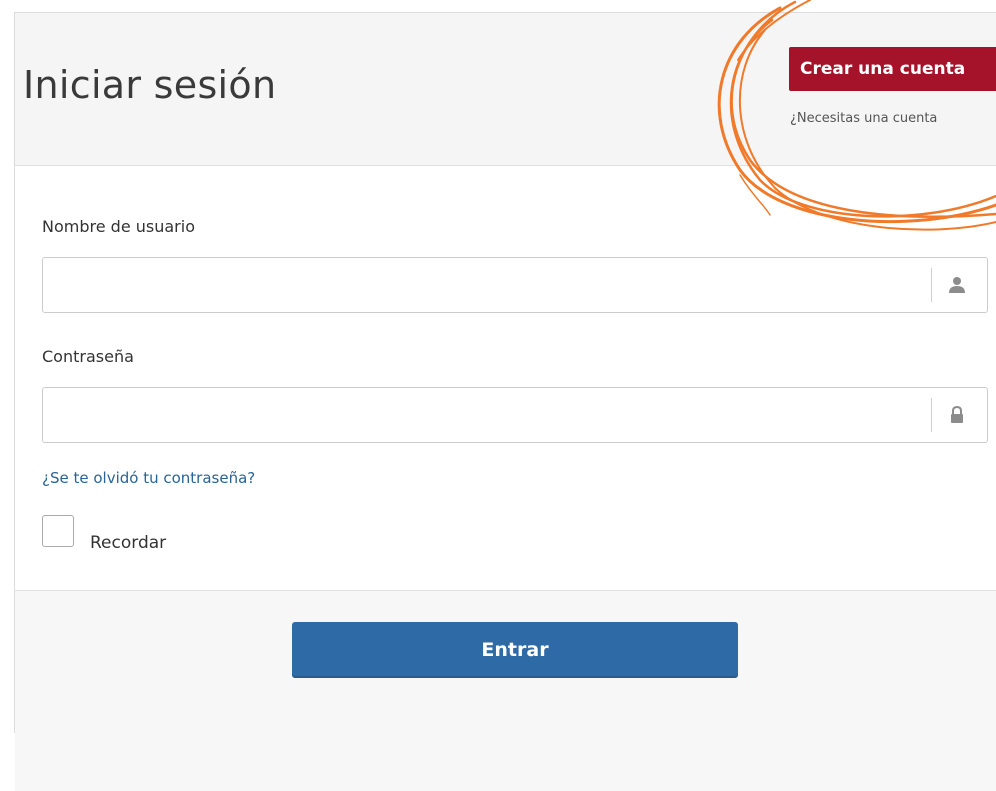 The width and height of the screenshot is (996, 791). I want to click on user-icon, so click(957, 285).